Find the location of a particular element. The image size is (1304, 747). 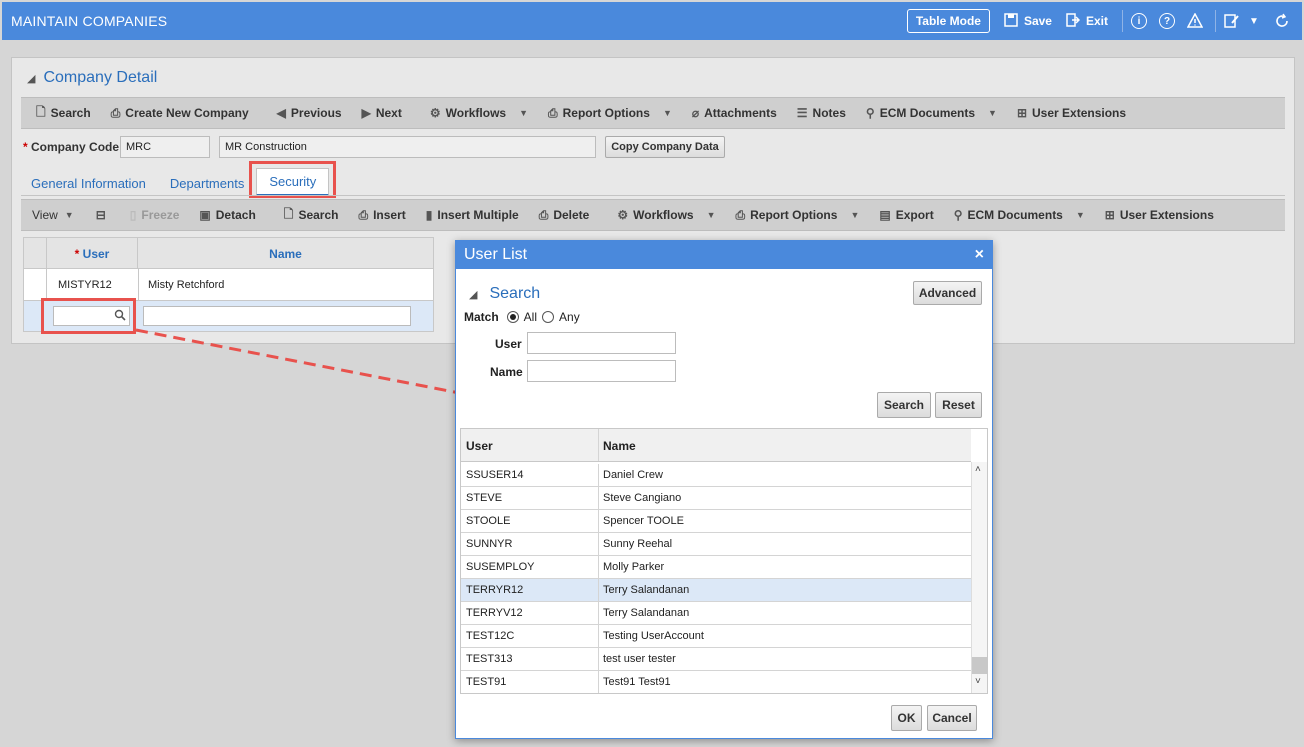

scroll-down-icon: ˅ is located at coordinates (978, 681).